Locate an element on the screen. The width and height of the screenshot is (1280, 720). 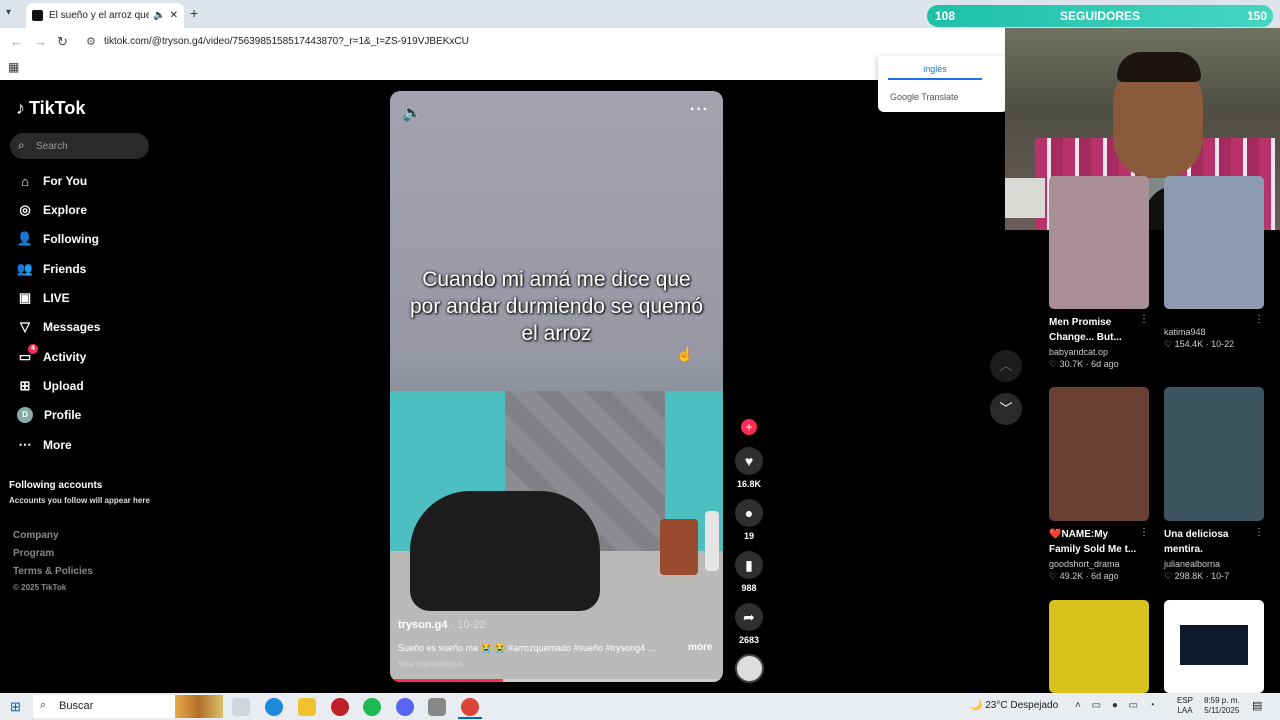
previous-video-button: ︿ is located at coordinates (1006, 366).